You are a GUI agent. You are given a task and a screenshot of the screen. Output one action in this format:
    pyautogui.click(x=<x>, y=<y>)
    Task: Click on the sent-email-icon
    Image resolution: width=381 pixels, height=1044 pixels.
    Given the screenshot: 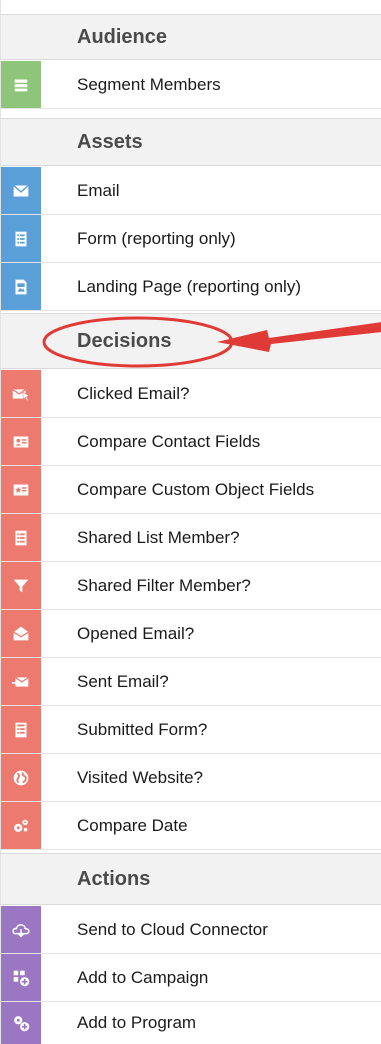 What is the action you would take?
    pyautogui.click(x=21, y=681)
    